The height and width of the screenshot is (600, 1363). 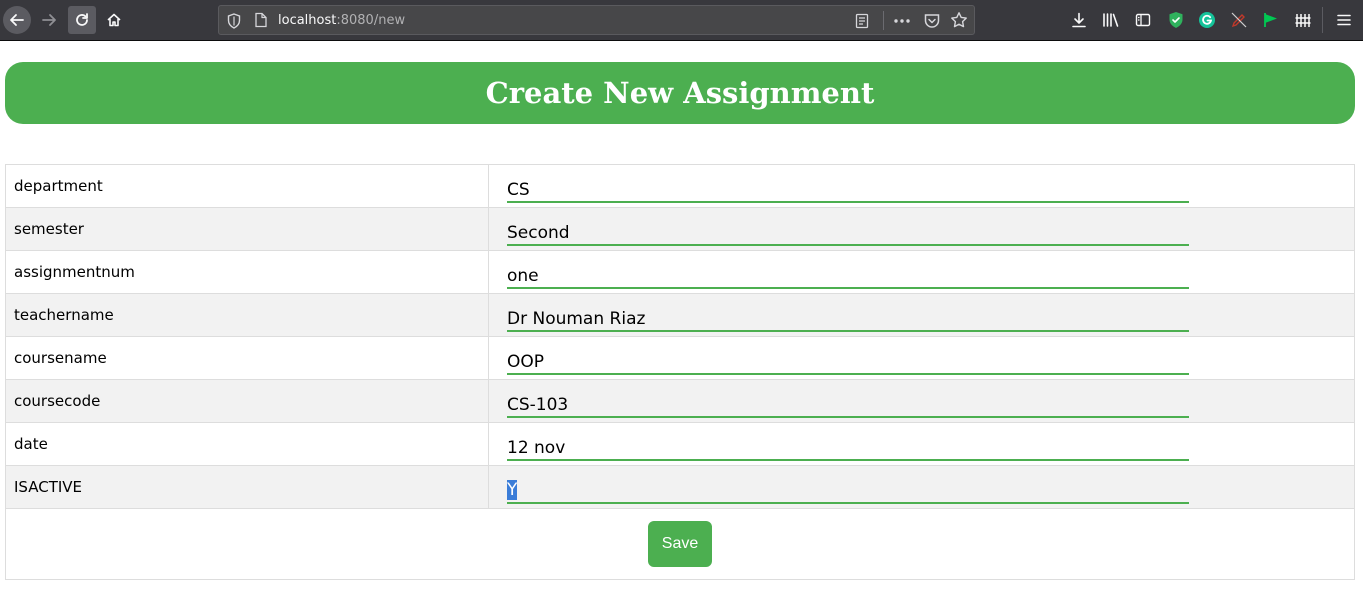 I want to click on form-row-semester: semester, so click(x=680, y=229).